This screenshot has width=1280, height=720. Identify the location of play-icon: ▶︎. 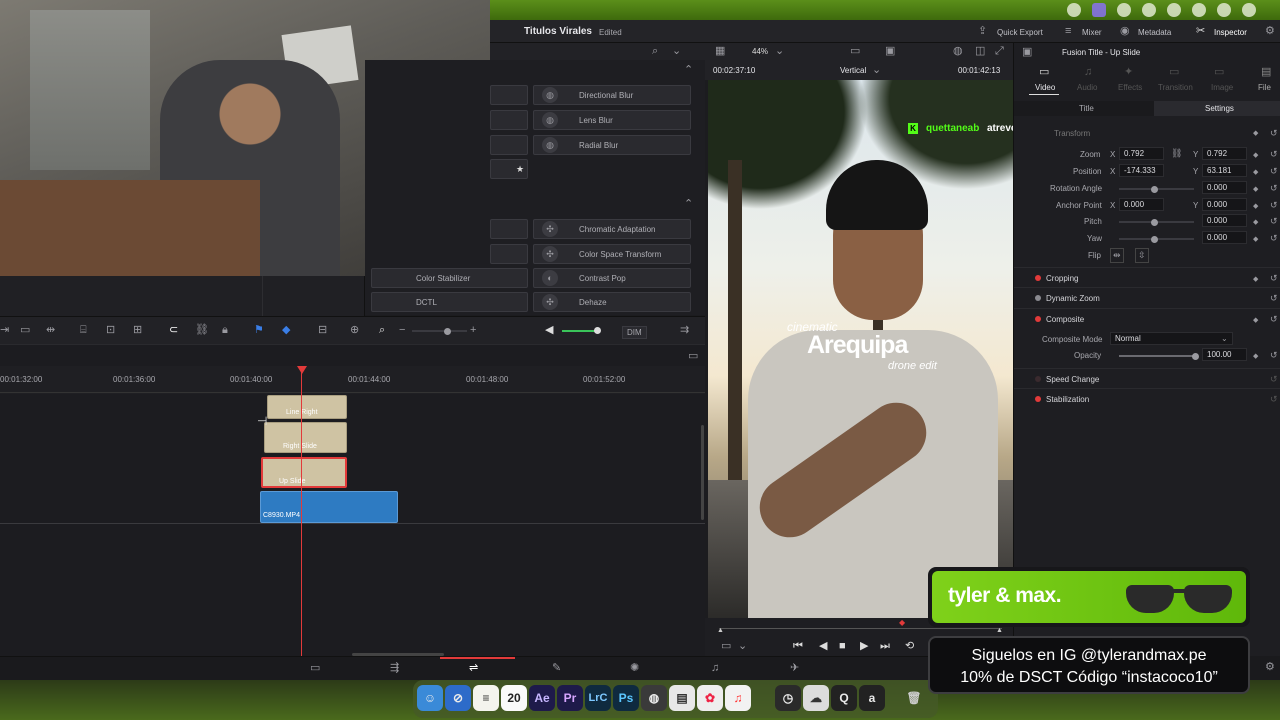
(864, 646).